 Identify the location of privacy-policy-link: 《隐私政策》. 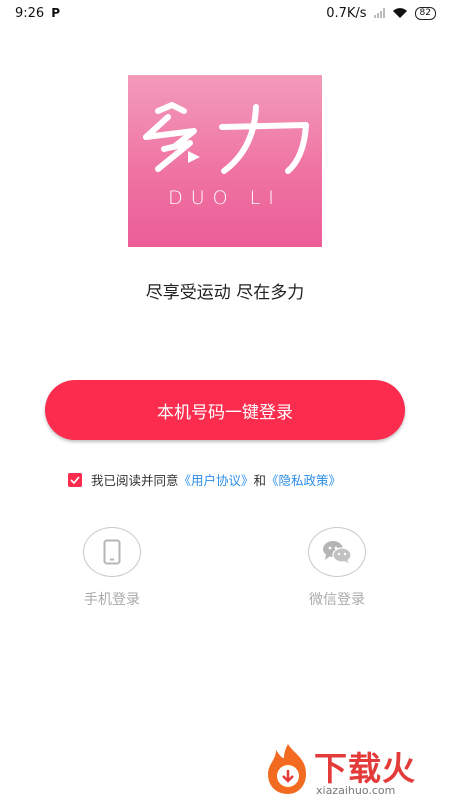
(303, 479).